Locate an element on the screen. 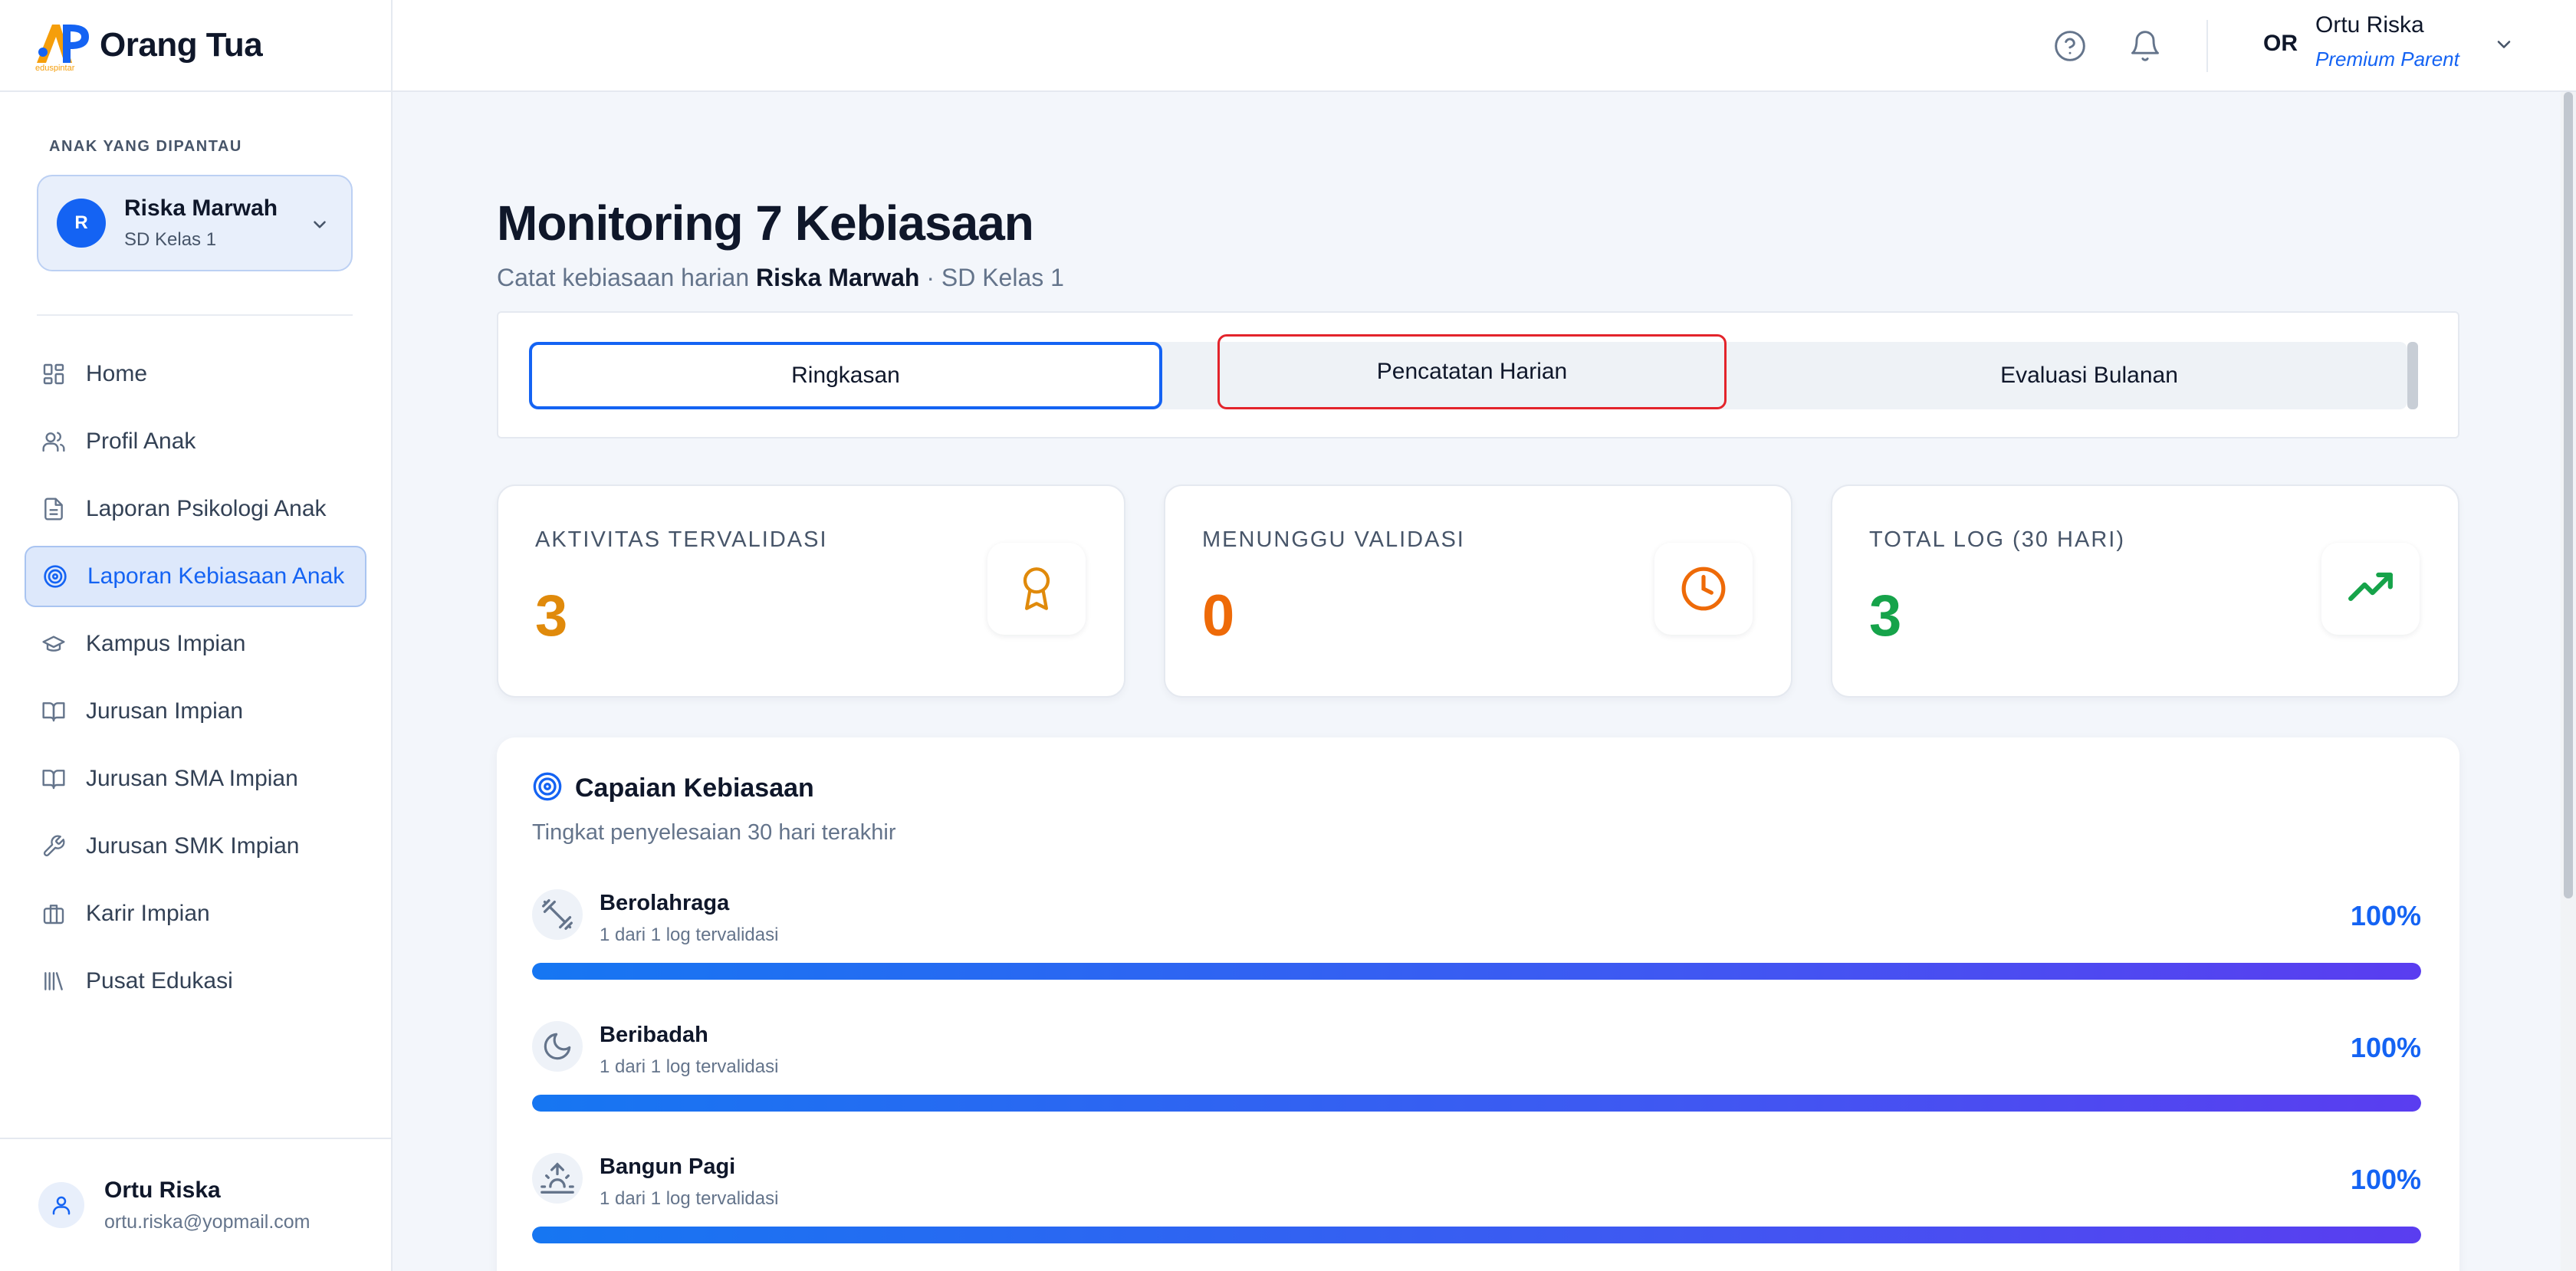 This screenshot has height=1271, width=2576. sidebar-item-label: Jurusan Impian is located at coordinates (165, 711).